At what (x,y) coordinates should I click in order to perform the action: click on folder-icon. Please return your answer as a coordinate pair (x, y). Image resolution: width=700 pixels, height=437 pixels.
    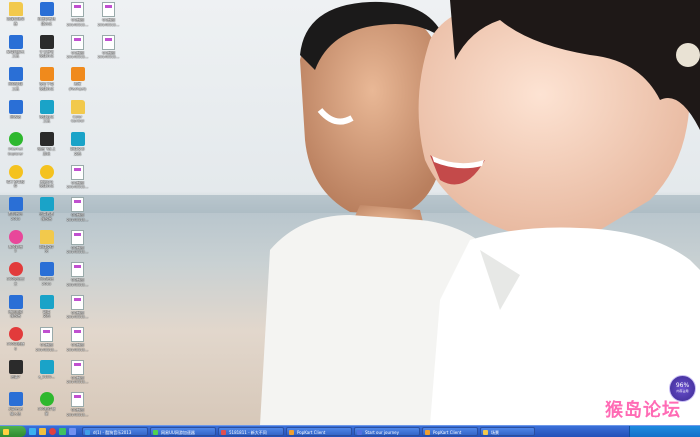
    Looking at the image, I should click on (77, 106).